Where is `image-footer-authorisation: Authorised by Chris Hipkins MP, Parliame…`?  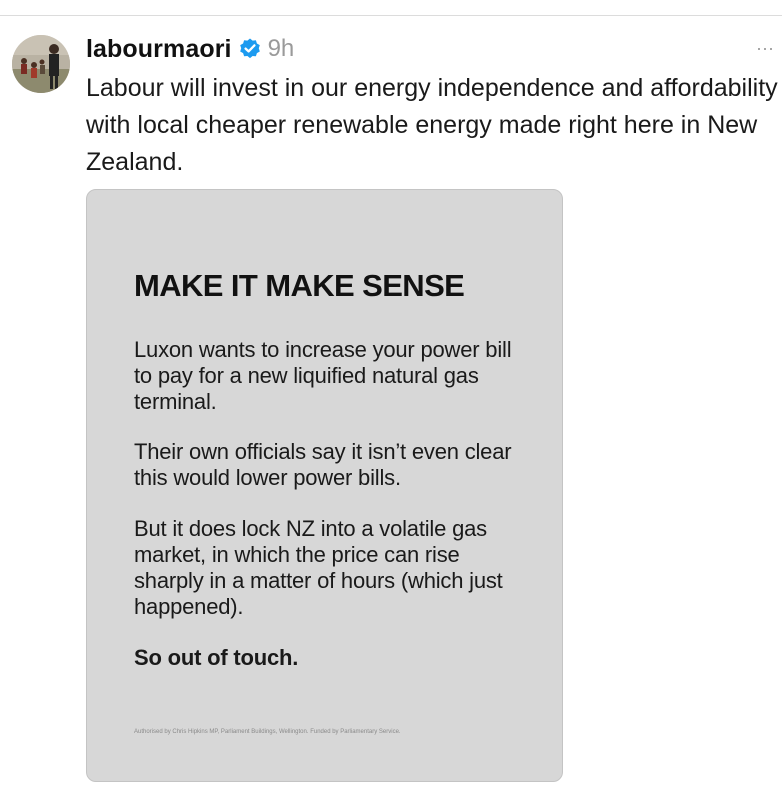
image-footer-authorisation: Authorised by Chris Hipkins MP, Parliame… is located at coordinates (267, 732).